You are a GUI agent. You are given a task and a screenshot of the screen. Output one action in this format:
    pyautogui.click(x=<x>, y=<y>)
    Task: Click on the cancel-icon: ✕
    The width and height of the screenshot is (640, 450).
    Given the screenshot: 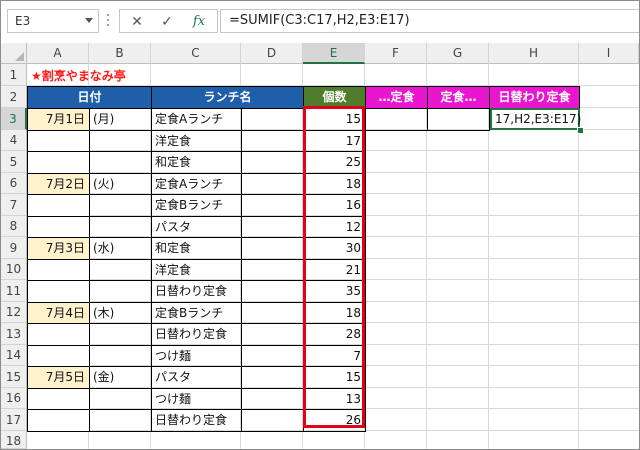 What is the action you would take?
    pyautogui.click(x=137, y=22)
    